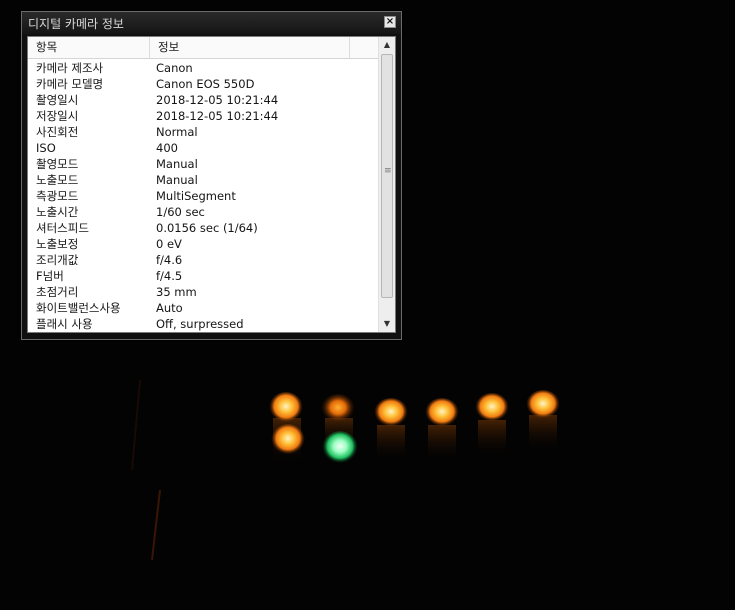  Describe the element at coordinates (203, 164) in the screenshot. I see `list-item: 촬영모드 Manual` at that location.